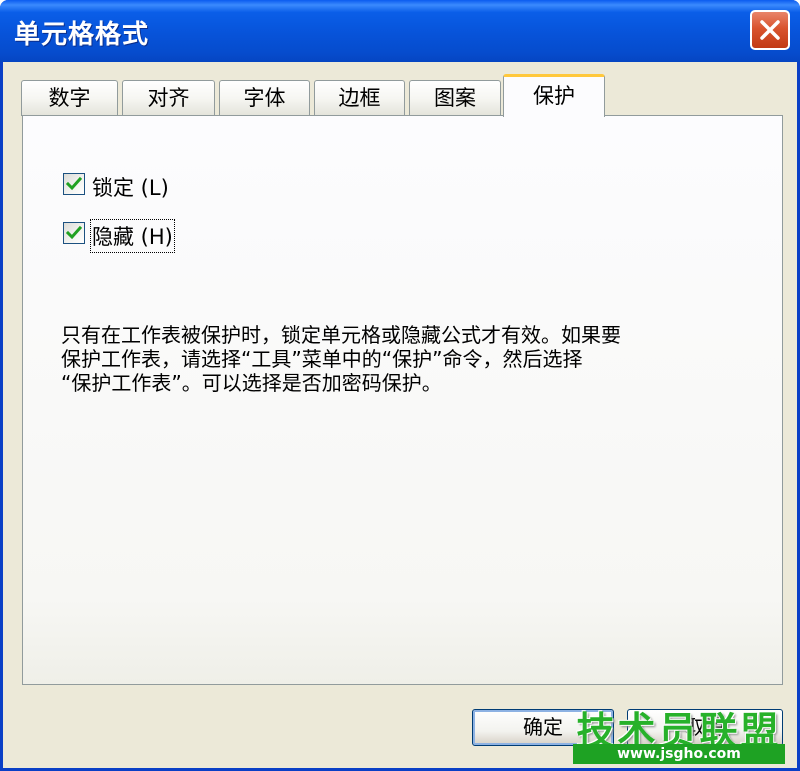  Describe the element at coordinates (168, 98) in the screenshot. I see `tab-alignment: 对齐` at that location.